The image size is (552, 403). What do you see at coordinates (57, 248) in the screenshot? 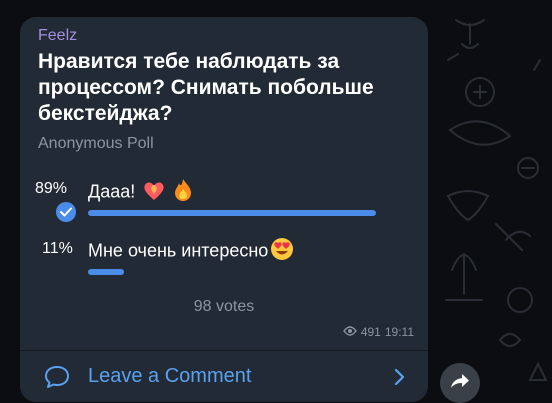
I see `option-percent: 11%` at bounding box center [57, 248].